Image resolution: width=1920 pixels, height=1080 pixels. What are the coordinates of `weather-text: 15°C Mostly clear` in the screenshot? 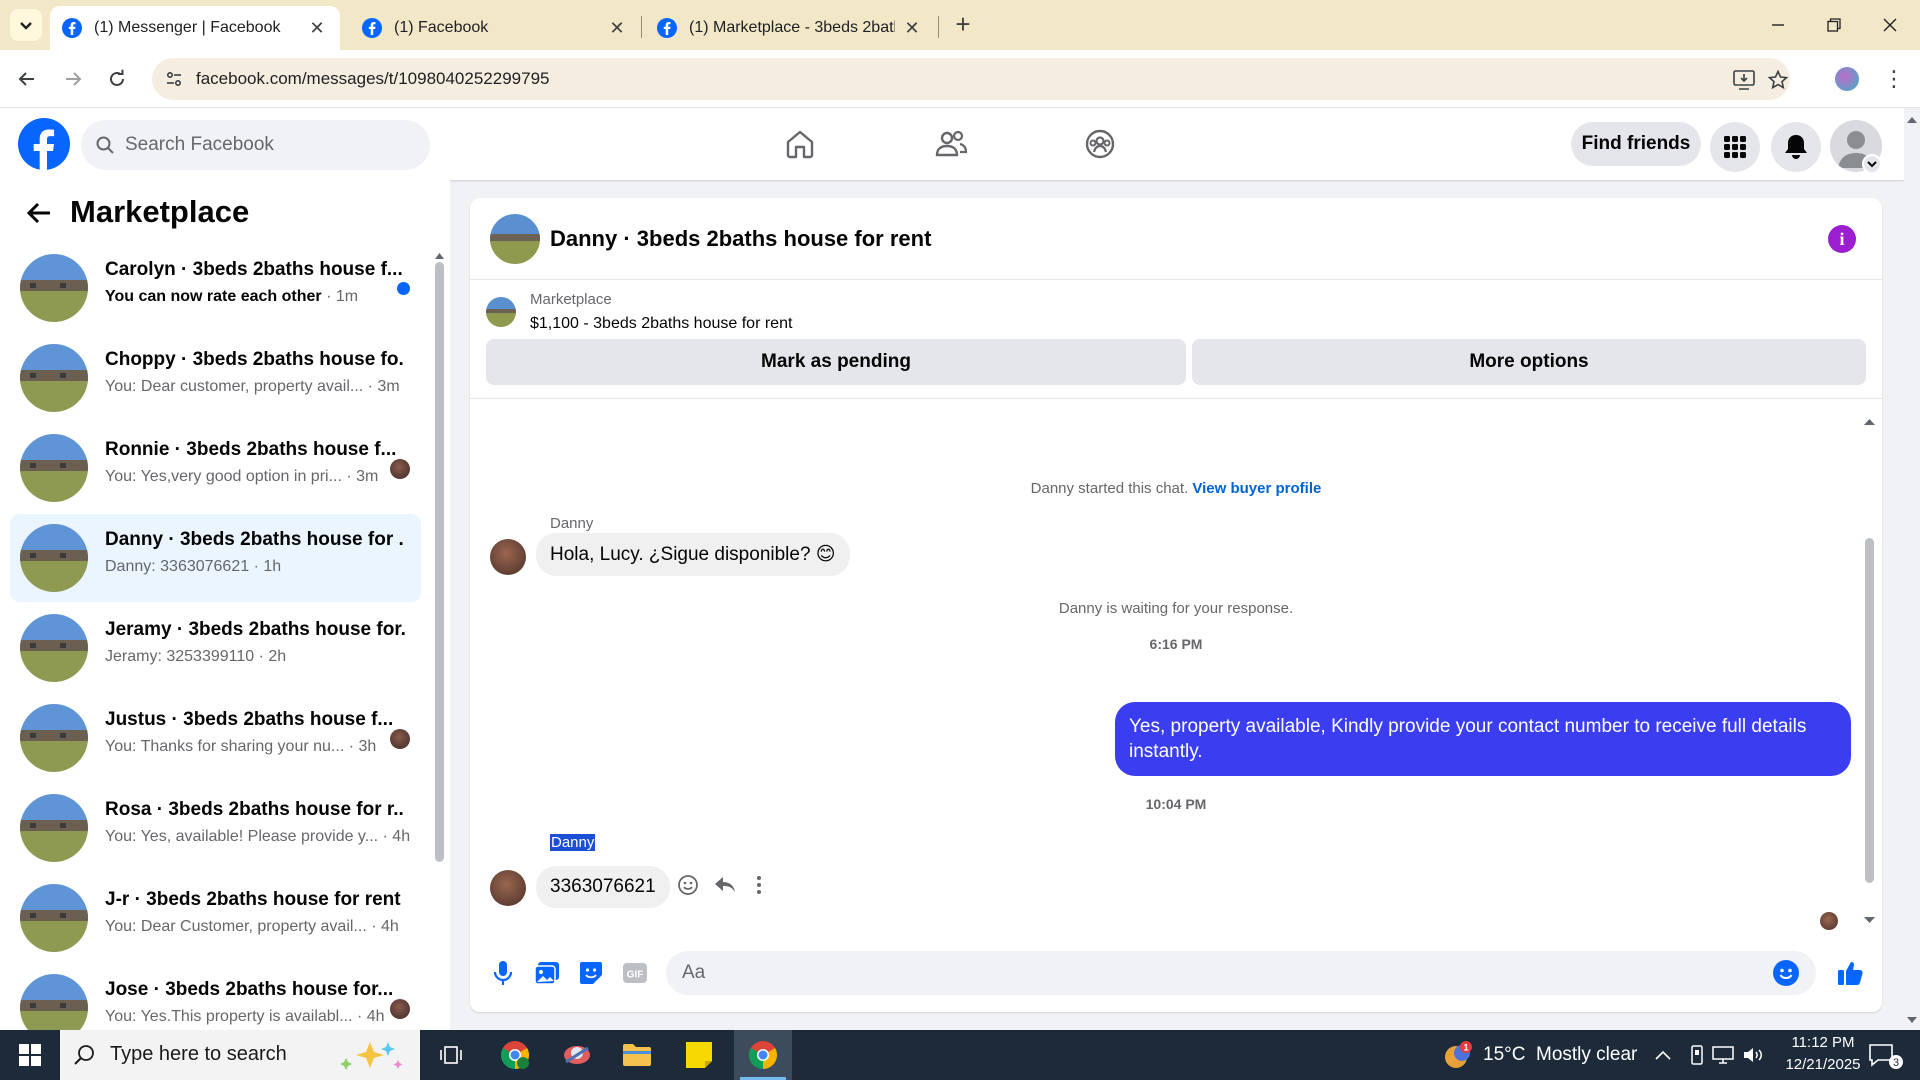 It's located at (1560, 1055).